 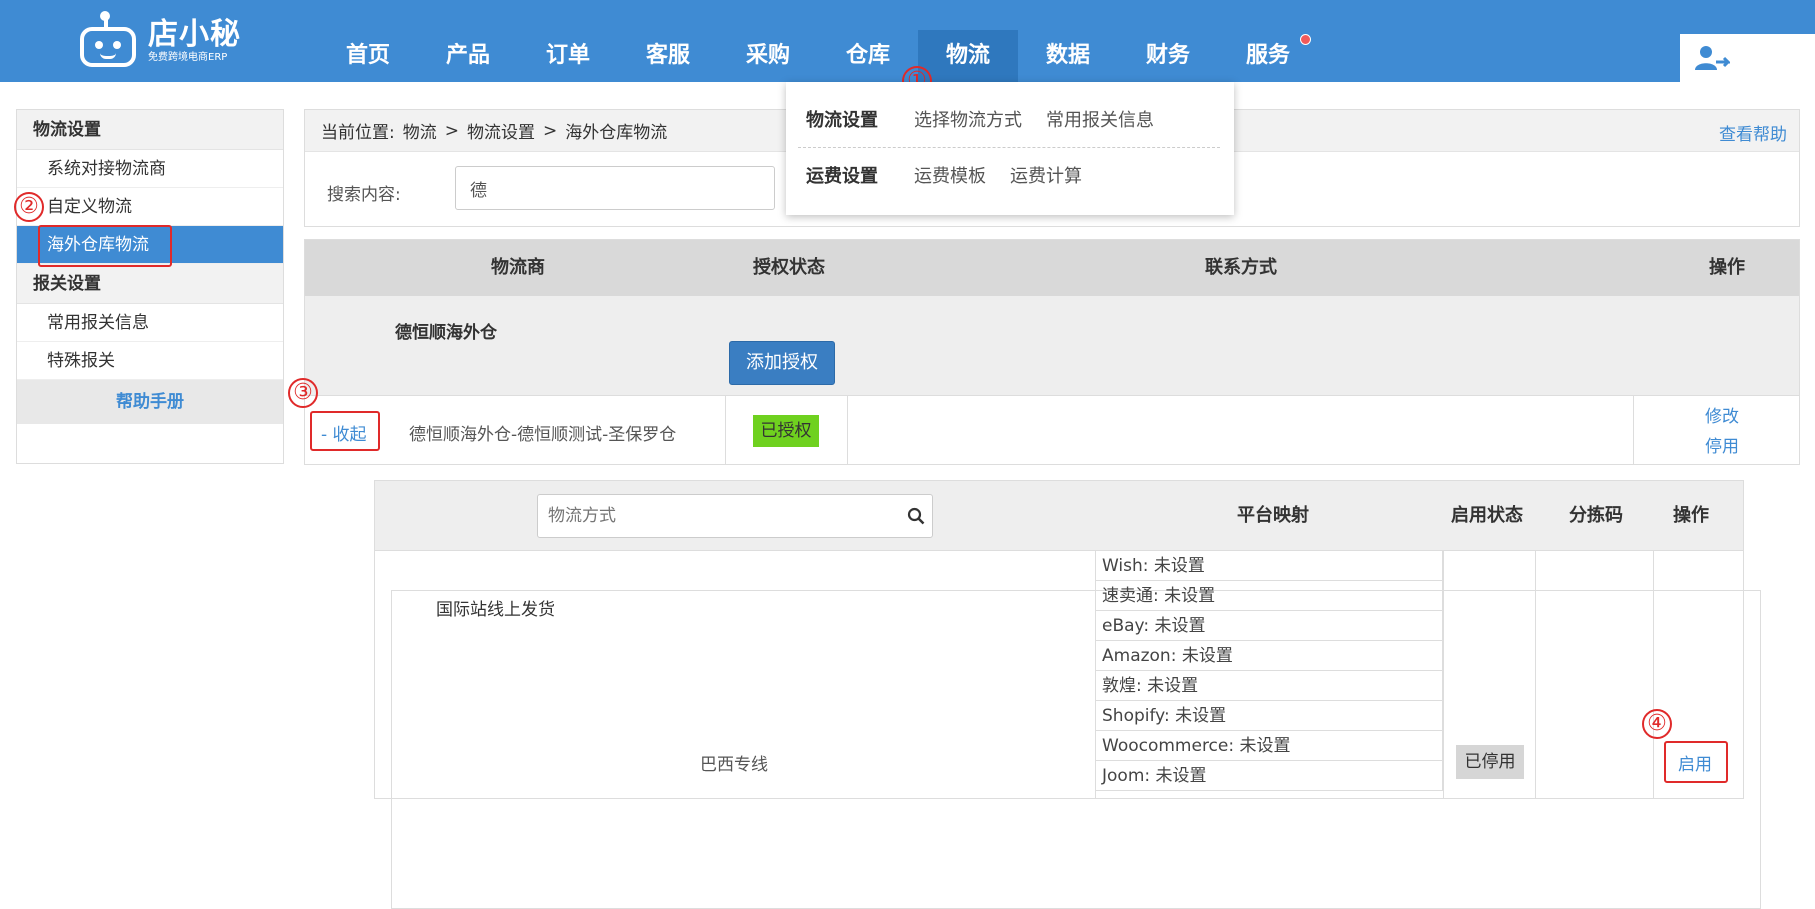 I want to click on main-nav: 首页 产品 订单 客服 采购 仓库 物流 数据 财务 服务, so click(x=818, y=56).